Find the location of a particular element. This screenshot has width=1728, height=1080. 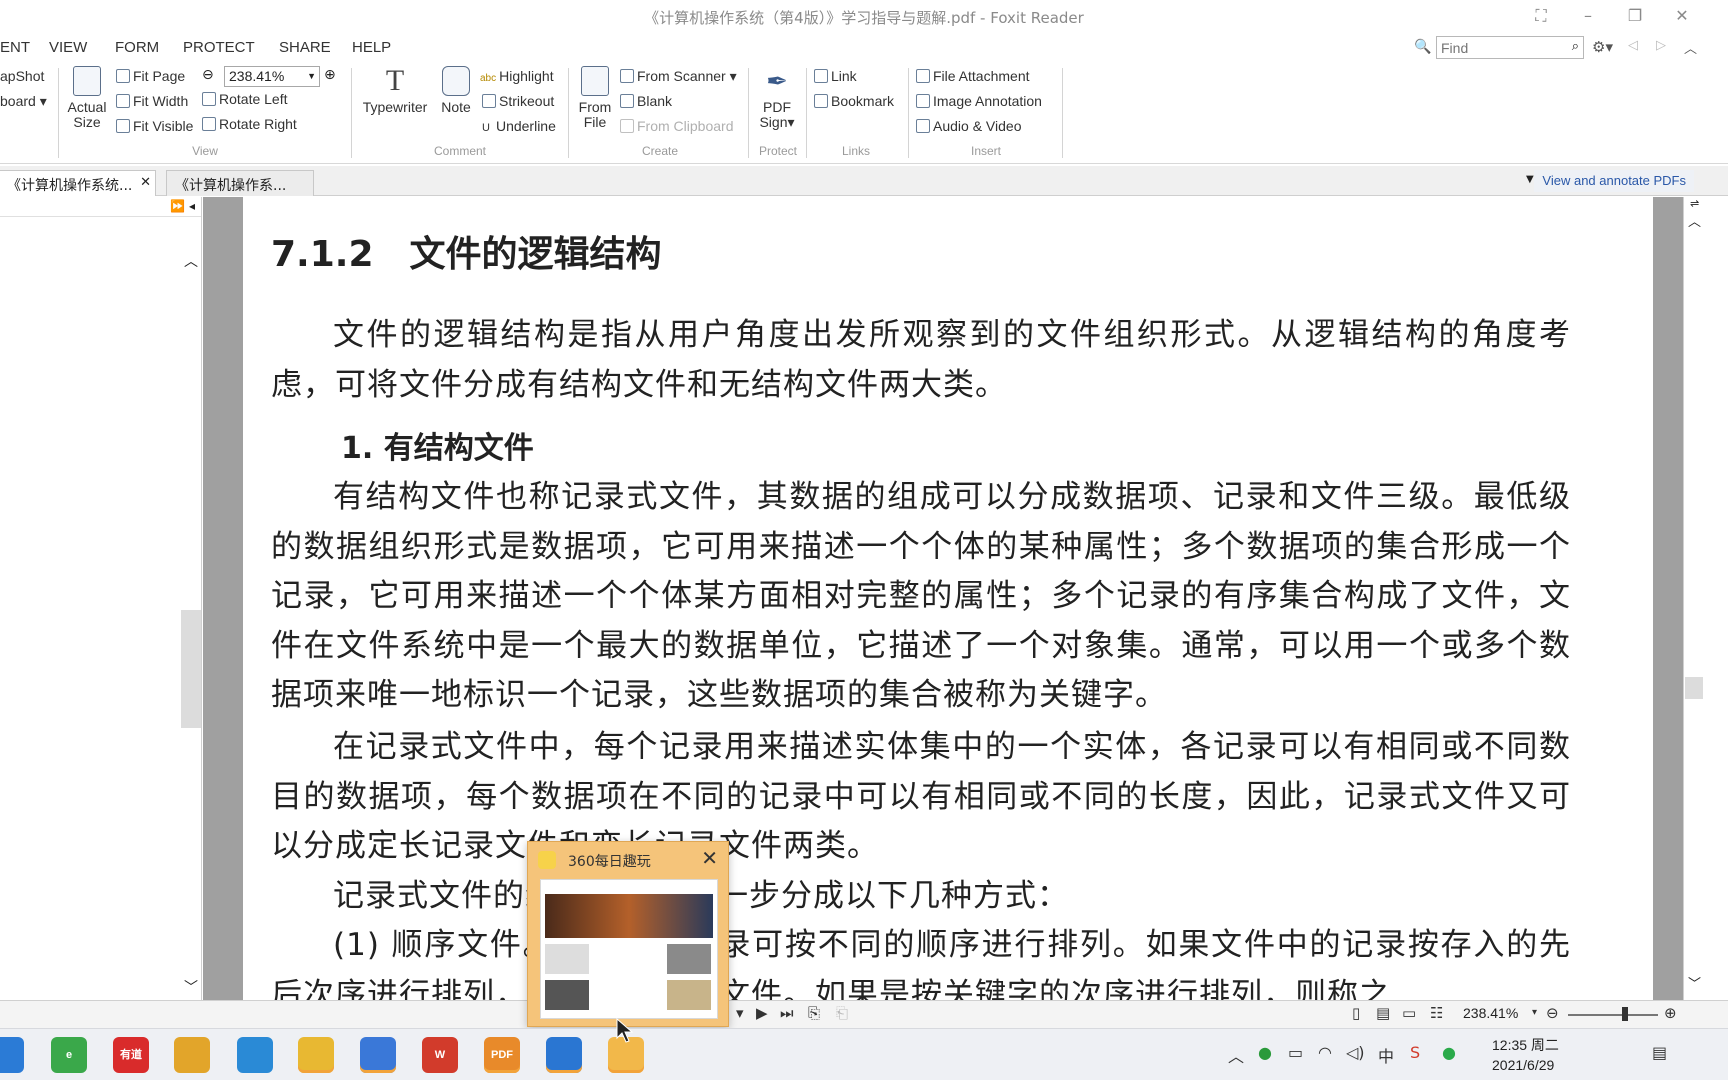

copy-page-icon: ⎘ is located at coordinates (814, 1013).